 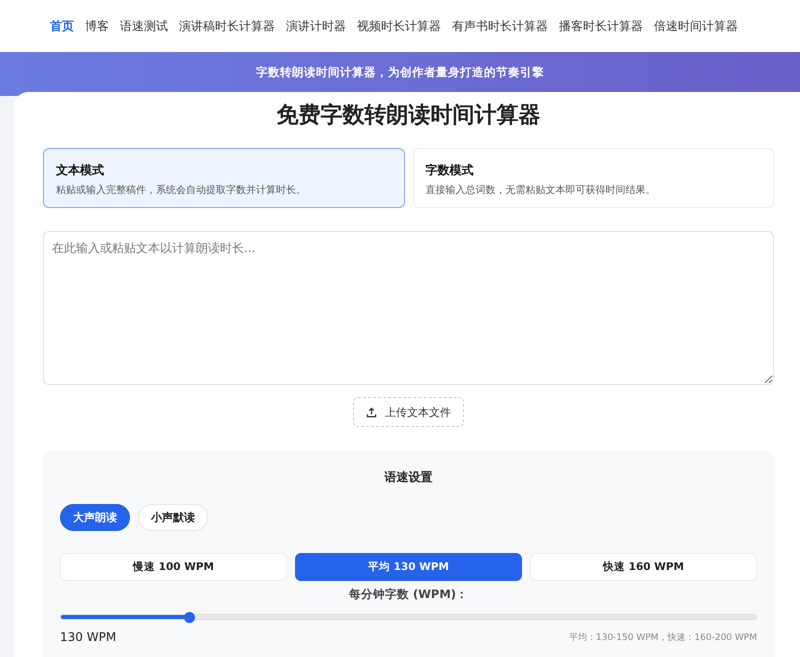 What do you see at coordinates (408, 412) in the screenshot?
I see `upload-button: 上传文本文件` at bounding box center [408, 412].